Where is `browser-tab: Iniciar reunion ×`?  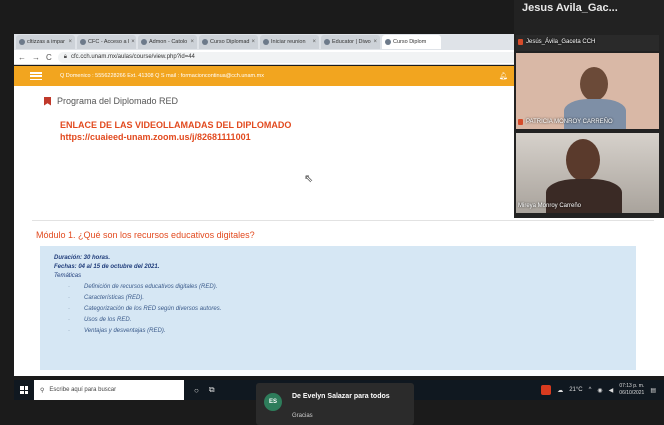
browser-tab: Iniciar reunion × is located at coordinates (289, 42).